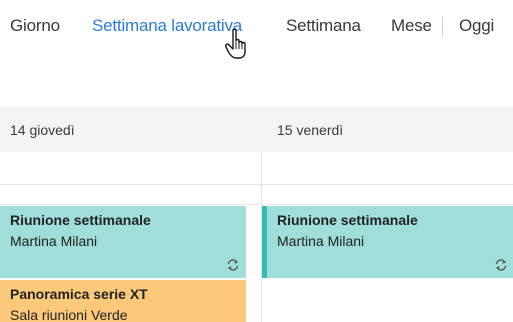 This screenshot has width=513, height=322. I want to click on view-month-button: Mese, so click(411, 26).